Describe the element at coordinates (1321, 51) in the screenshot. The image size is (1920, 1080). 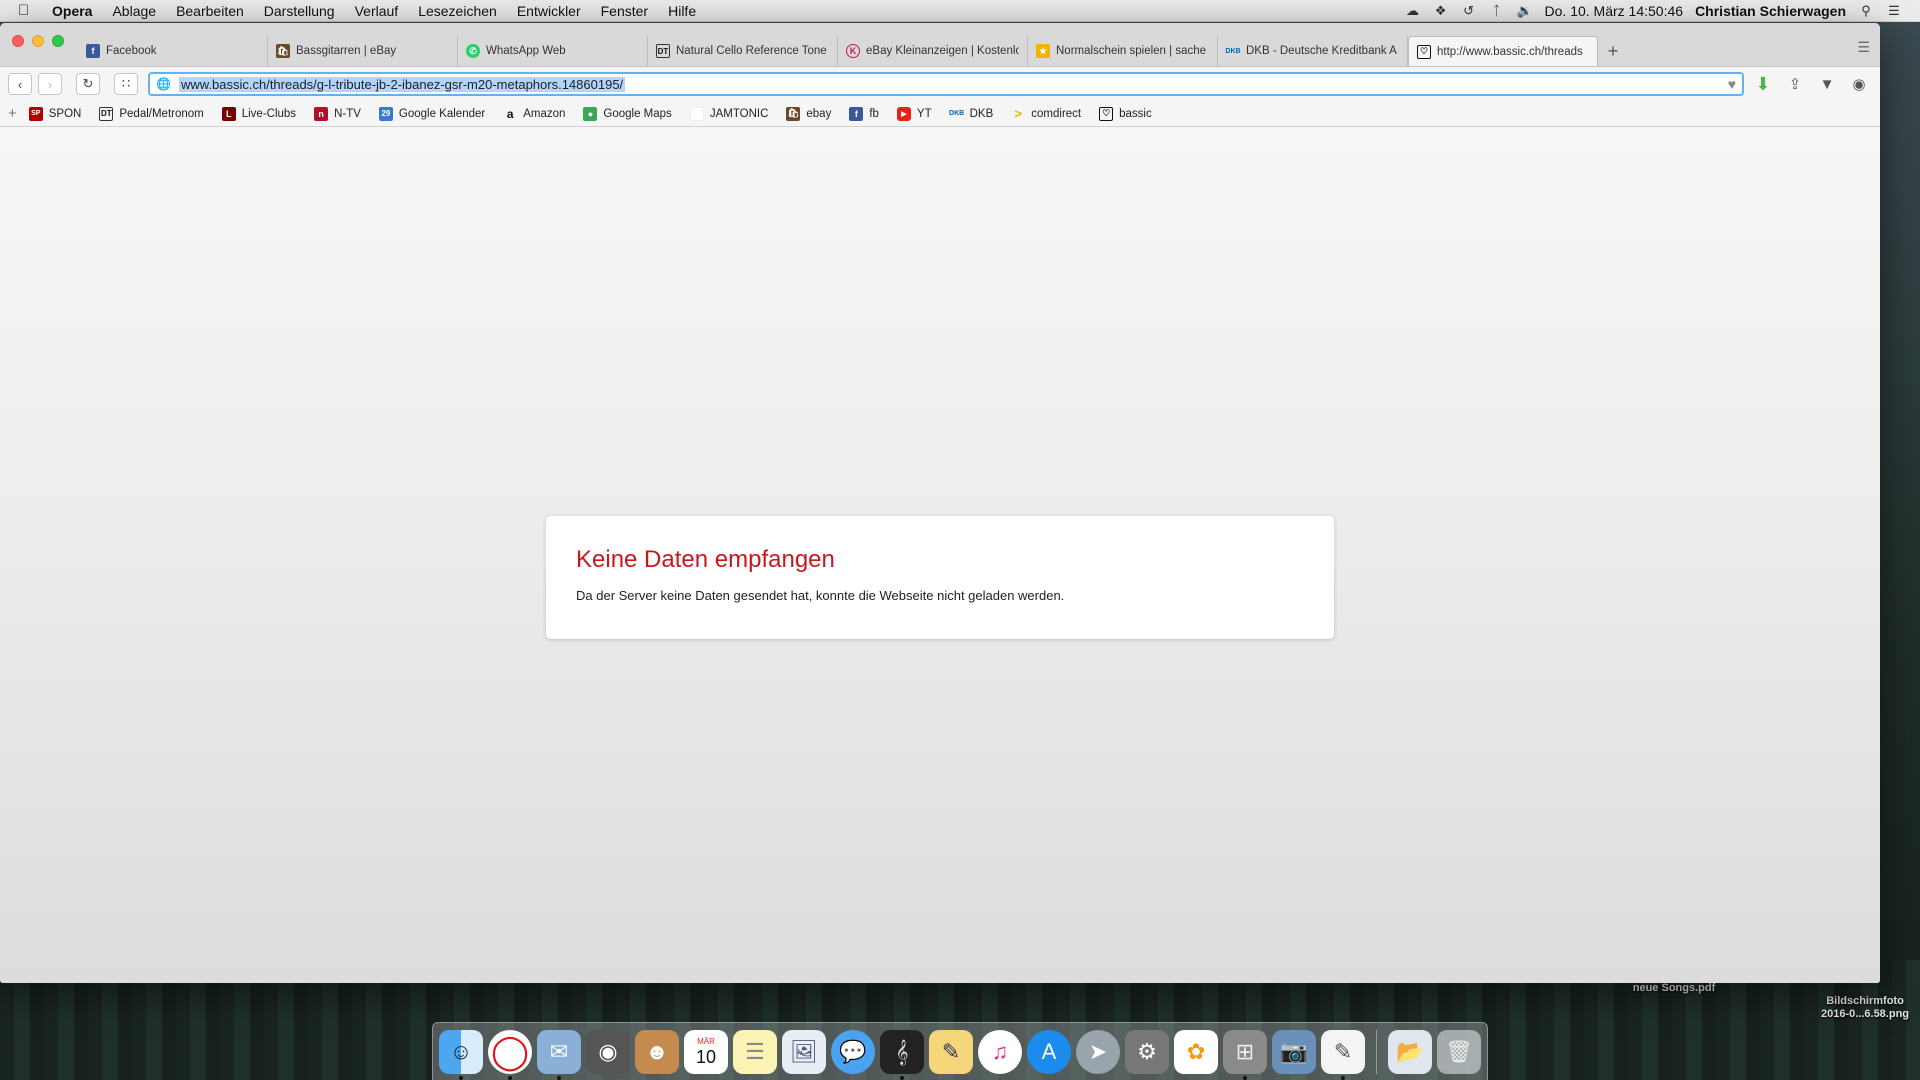
I see `tab-label: DKB - Deutsche Kreditbank A` at that location.